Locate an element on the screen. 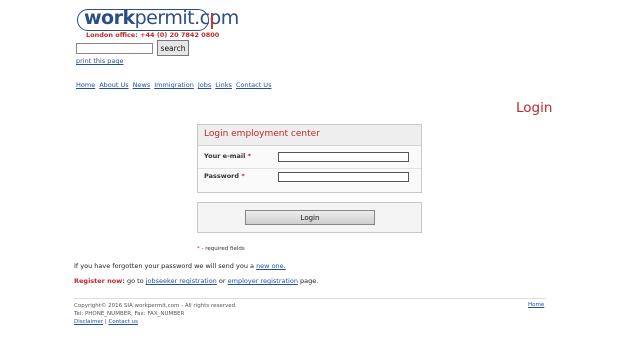 This screenshot has height=343, width=620. employer-registration-link: employer registration is located at coordinates (263, 281).